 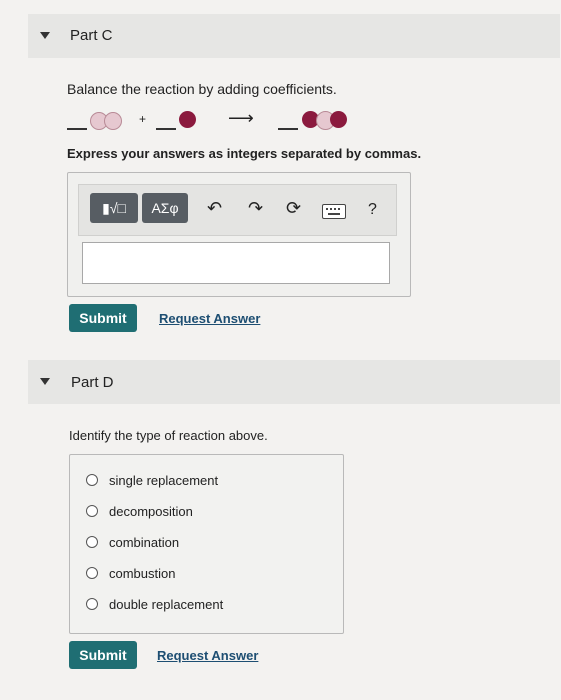 I want to click on undo-icon: ↶, so click(x=214, y=208).